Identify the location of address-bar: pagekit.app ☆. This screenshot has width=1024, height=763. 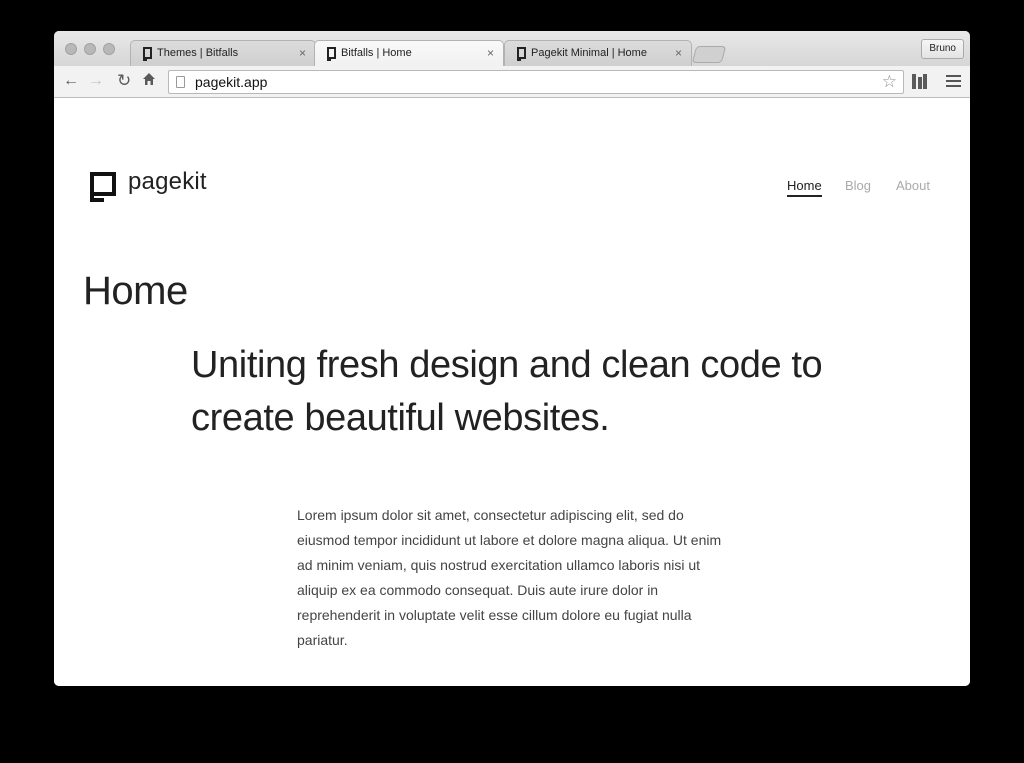
(536, 82).